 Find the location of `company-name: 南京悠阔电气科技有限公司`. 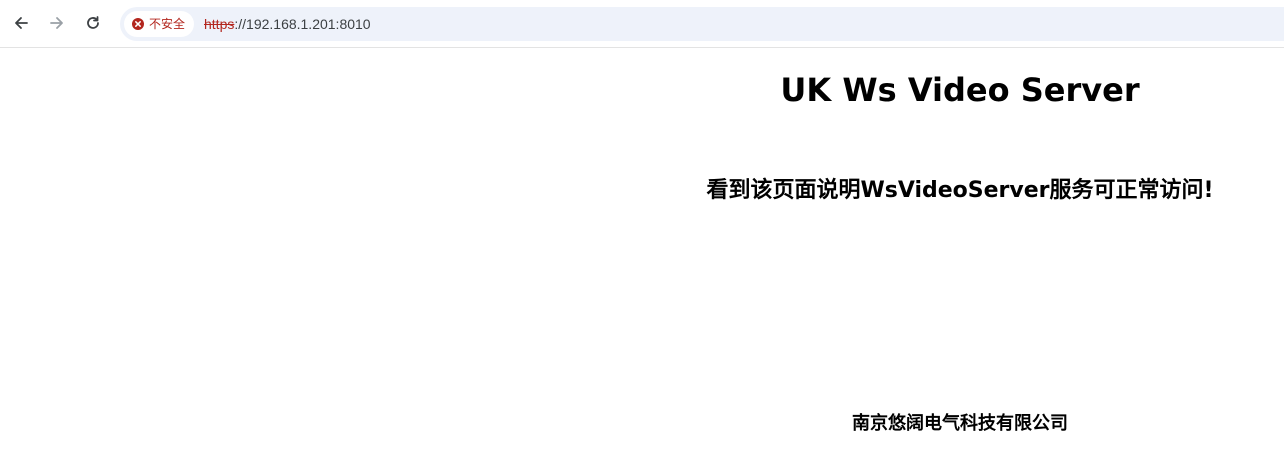

company-name: 南京悠阔电气科技有限公司 is located at coordinates (960, 423).